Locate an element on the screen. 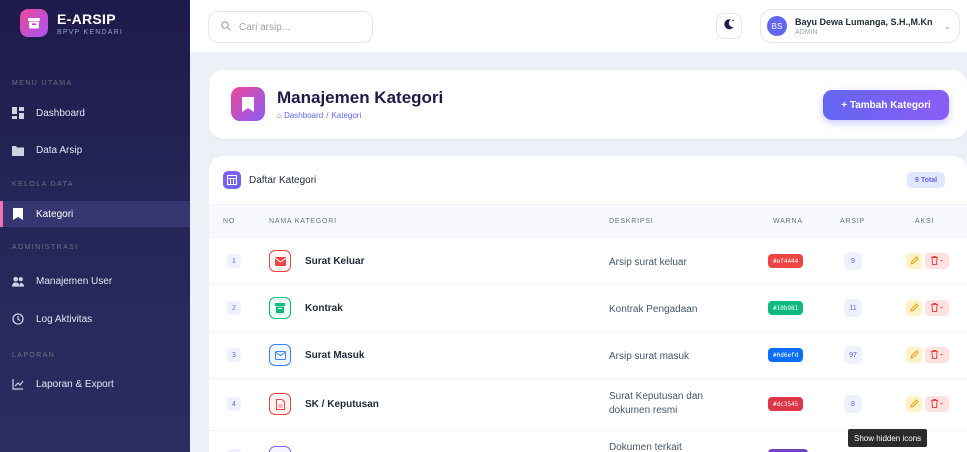 The image size is (967, 452). color-badge: #ef4444 is located at coordinates (786, 261).